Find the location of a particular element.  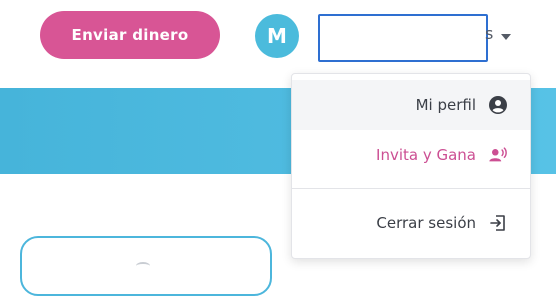

account-name-field is located at coordinates (403, 38).